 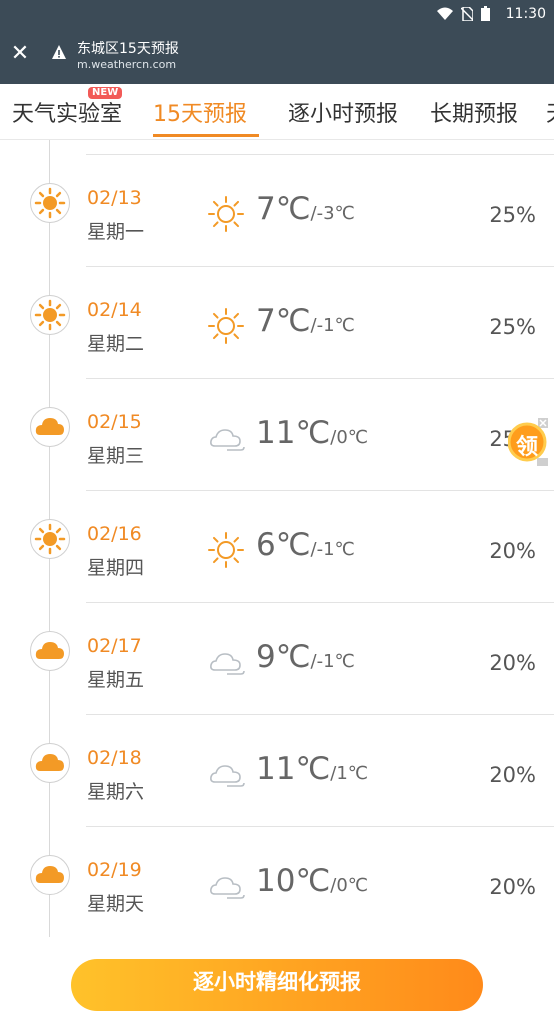 I want to click on no-sim-icon, so click(x=467, y=13).